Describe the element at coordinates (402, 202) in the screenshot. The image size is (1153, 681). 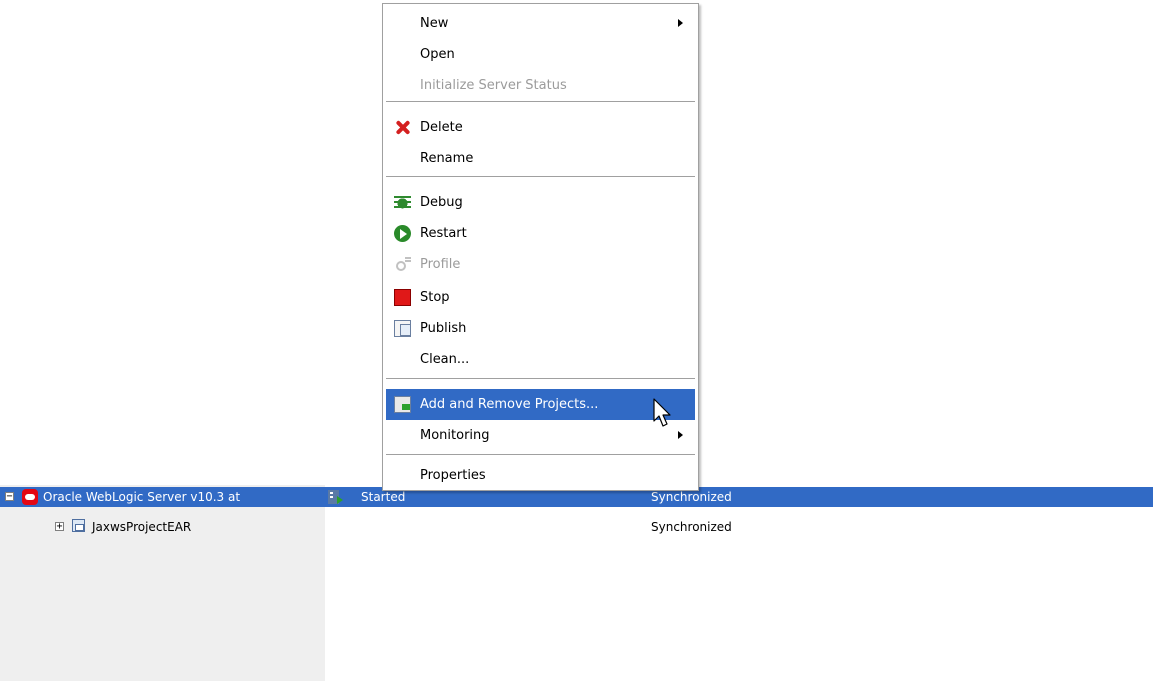
I see `debug-icon` at that location.